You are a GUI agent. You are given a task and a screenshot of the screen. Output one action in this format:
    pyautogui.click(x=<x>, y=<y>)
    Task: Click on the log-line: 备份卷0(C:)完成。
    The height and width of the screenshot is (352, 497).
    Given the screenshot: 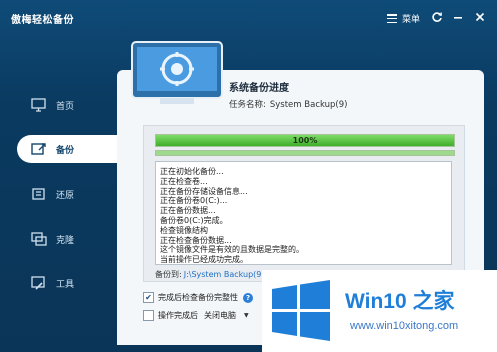 What is the action you would take?
    pyautogui.click(x=194, y=220)
    